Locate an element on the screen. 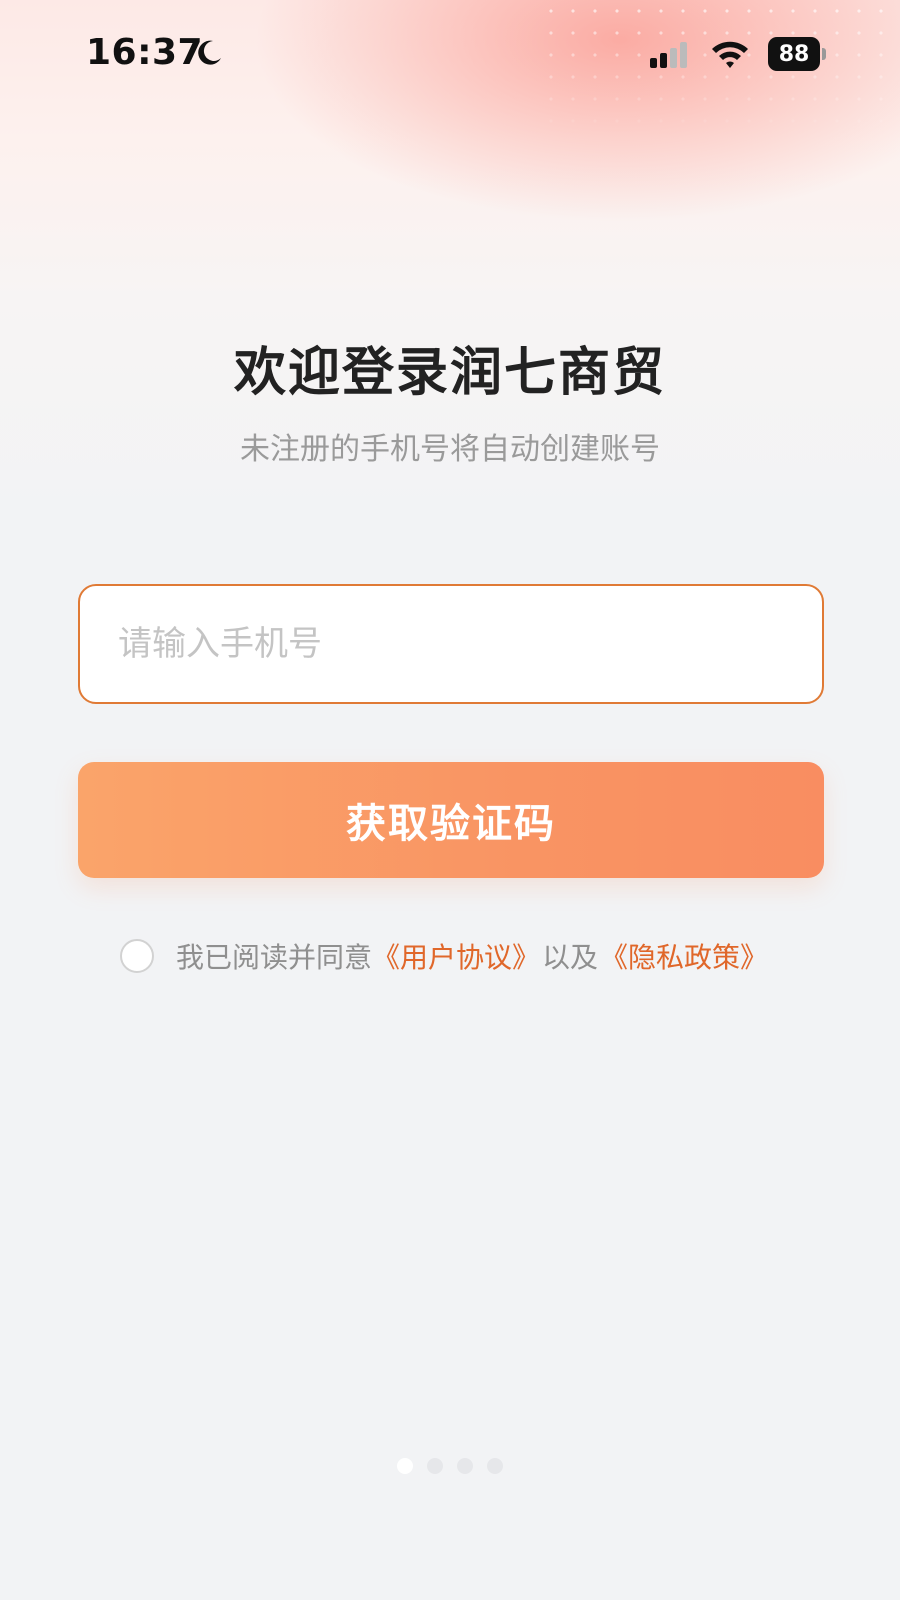 The height and width of the screenshot is (1600, 900). battery-cap is located at coordinates (824, 54).